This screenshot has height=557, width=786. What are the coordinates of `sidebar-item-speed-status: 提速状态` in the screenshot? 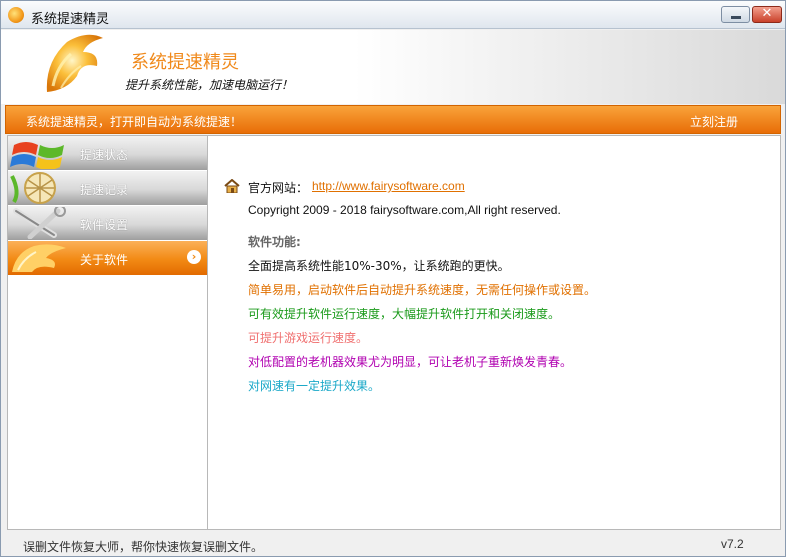 It's located at (107, 153).